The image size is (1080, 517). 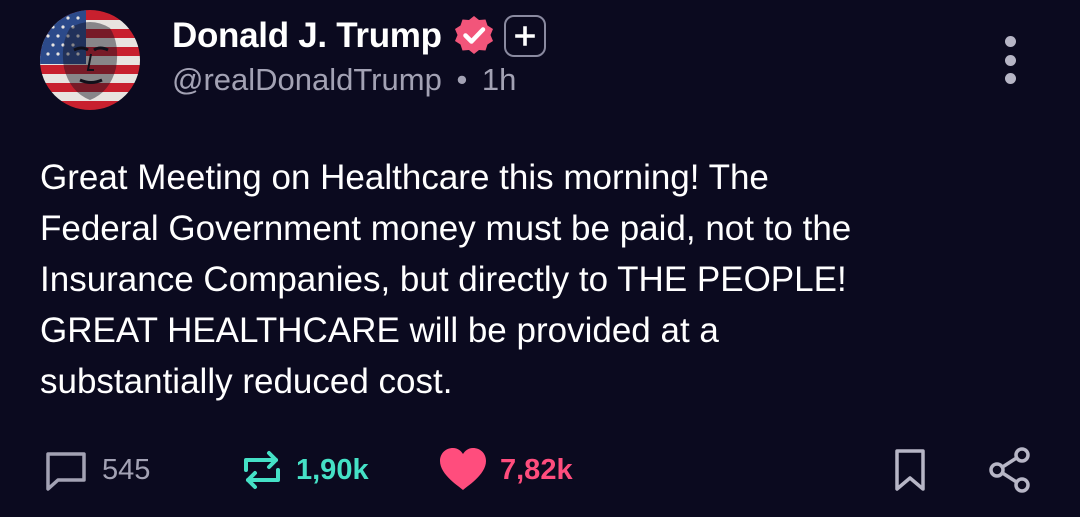 What do you see at coordinates (332, 469) in the screenshot?
I see `repost-count: 1,90k` at bounding box center [332, 469].